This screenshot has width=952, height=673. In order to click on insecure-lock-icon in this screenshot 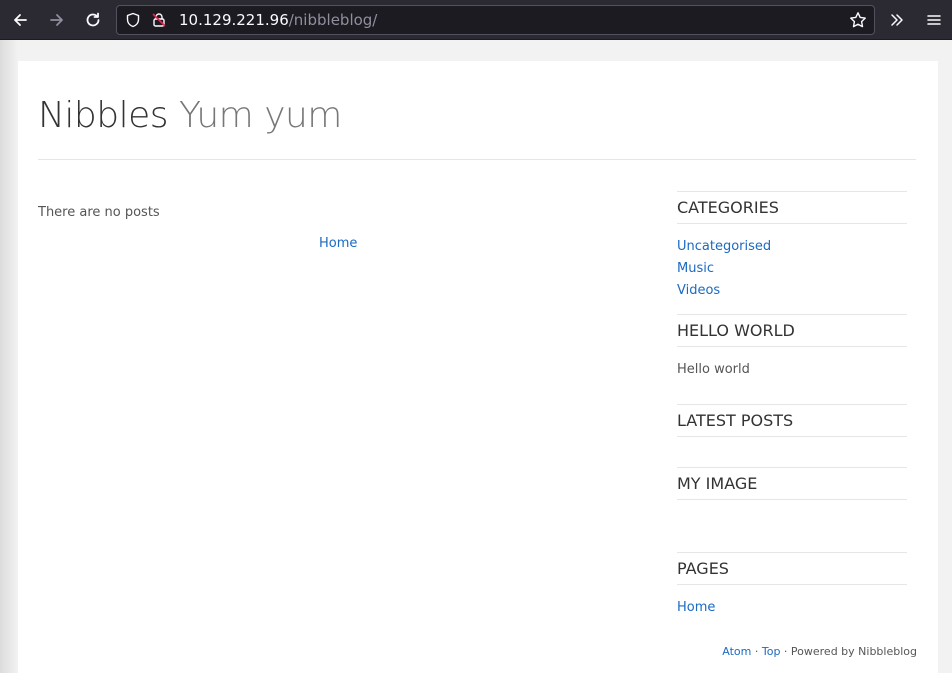, I will do `click(159, 20)`.